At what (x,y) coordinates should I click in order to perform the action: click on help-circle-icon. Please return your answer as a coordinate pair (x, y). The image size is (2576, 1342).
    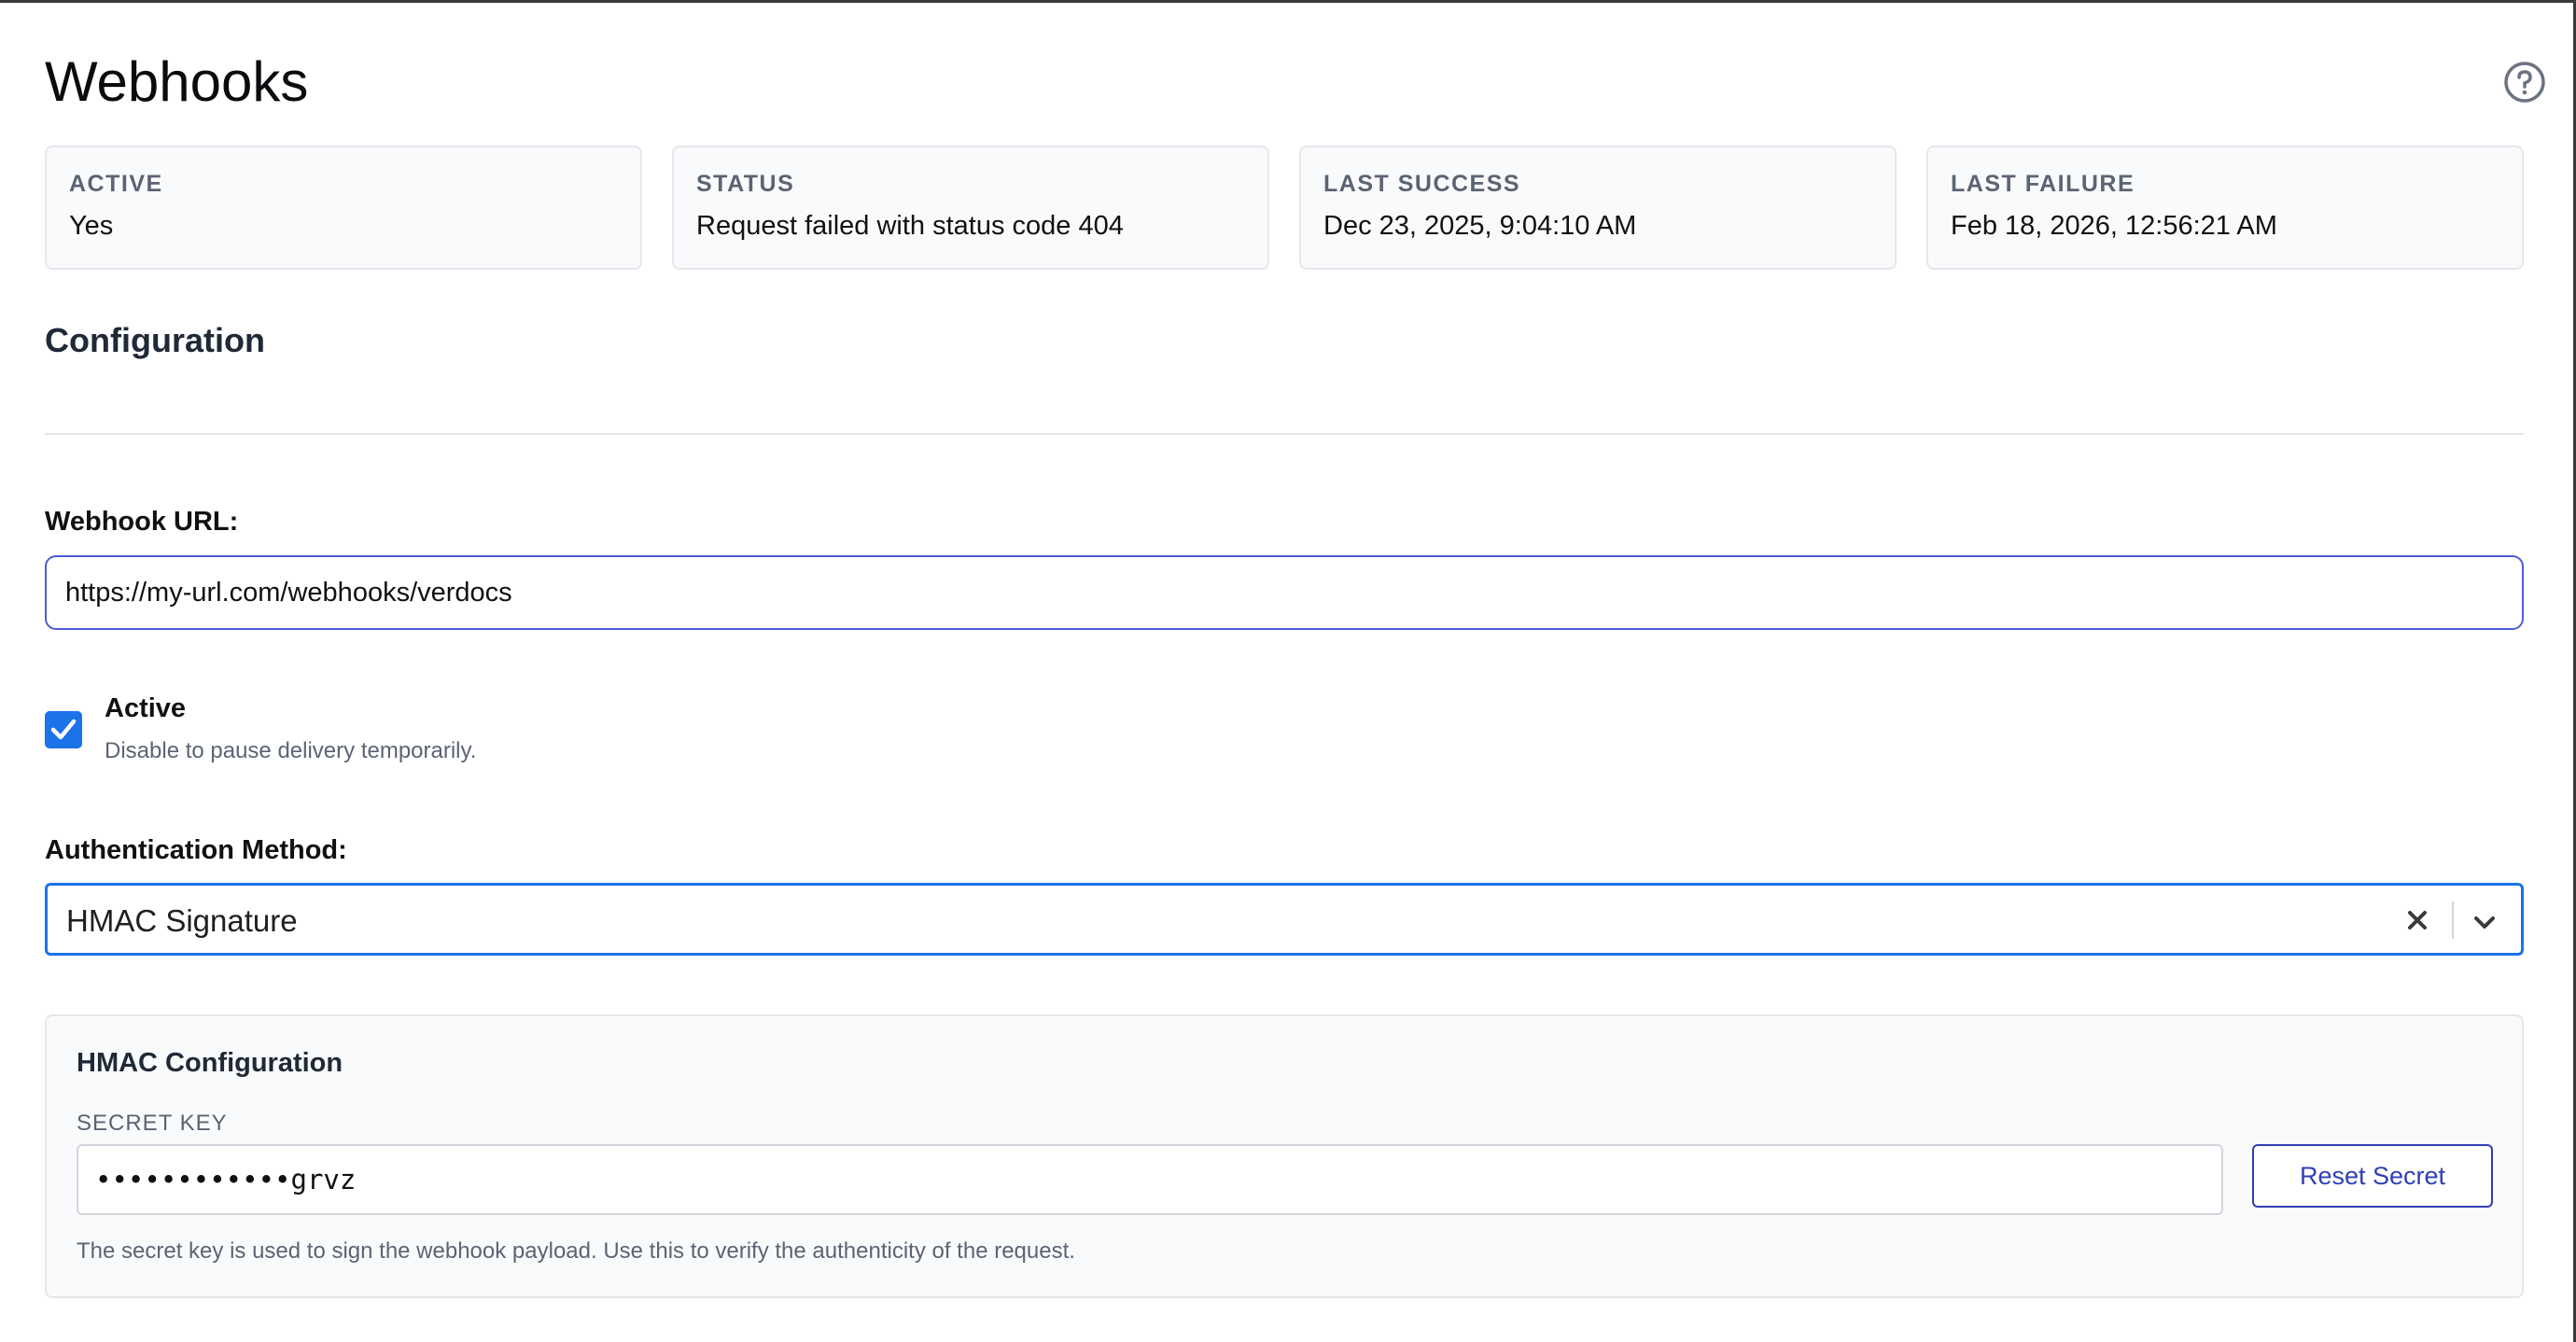
    Looking at the image, I should click on (2524, 82).